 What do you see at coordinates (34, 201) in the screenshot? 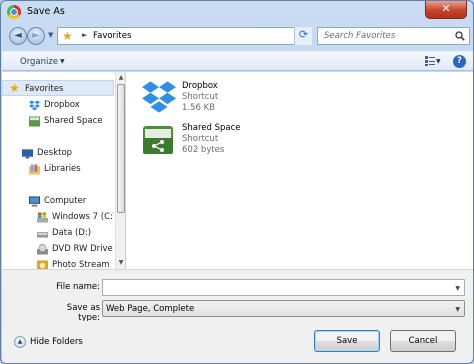
I see `computer-icon` at bounding box center [34, 201].